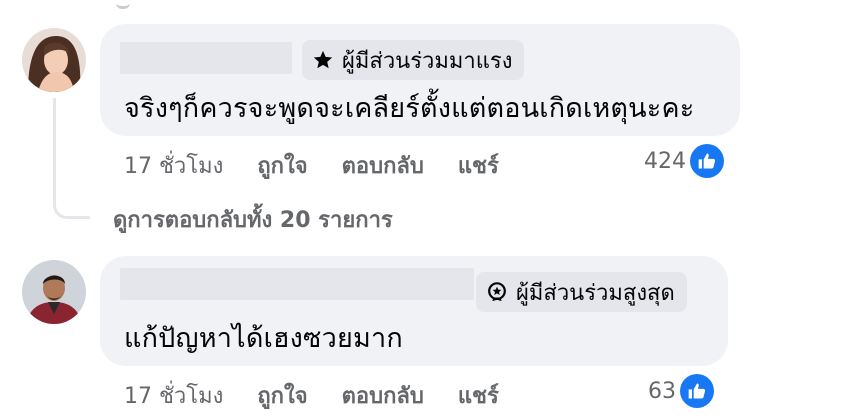 Image resolution: width=862 pixels, height=420 pixels. I want to click on reaction-count: 424, so click(665, 161).